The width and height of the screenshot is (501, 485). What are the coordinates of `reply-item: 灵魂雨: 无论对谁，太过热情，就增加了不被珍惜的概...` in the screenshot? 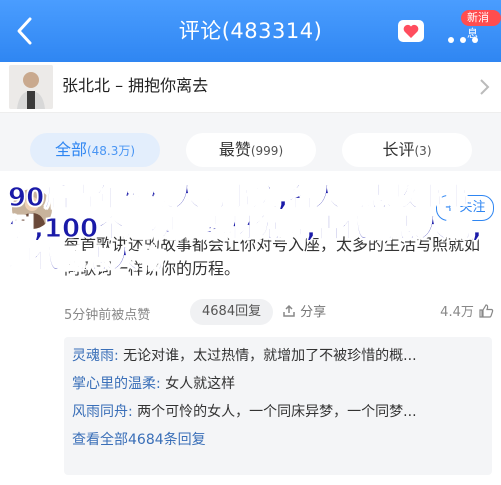 It's located at (277, 355).